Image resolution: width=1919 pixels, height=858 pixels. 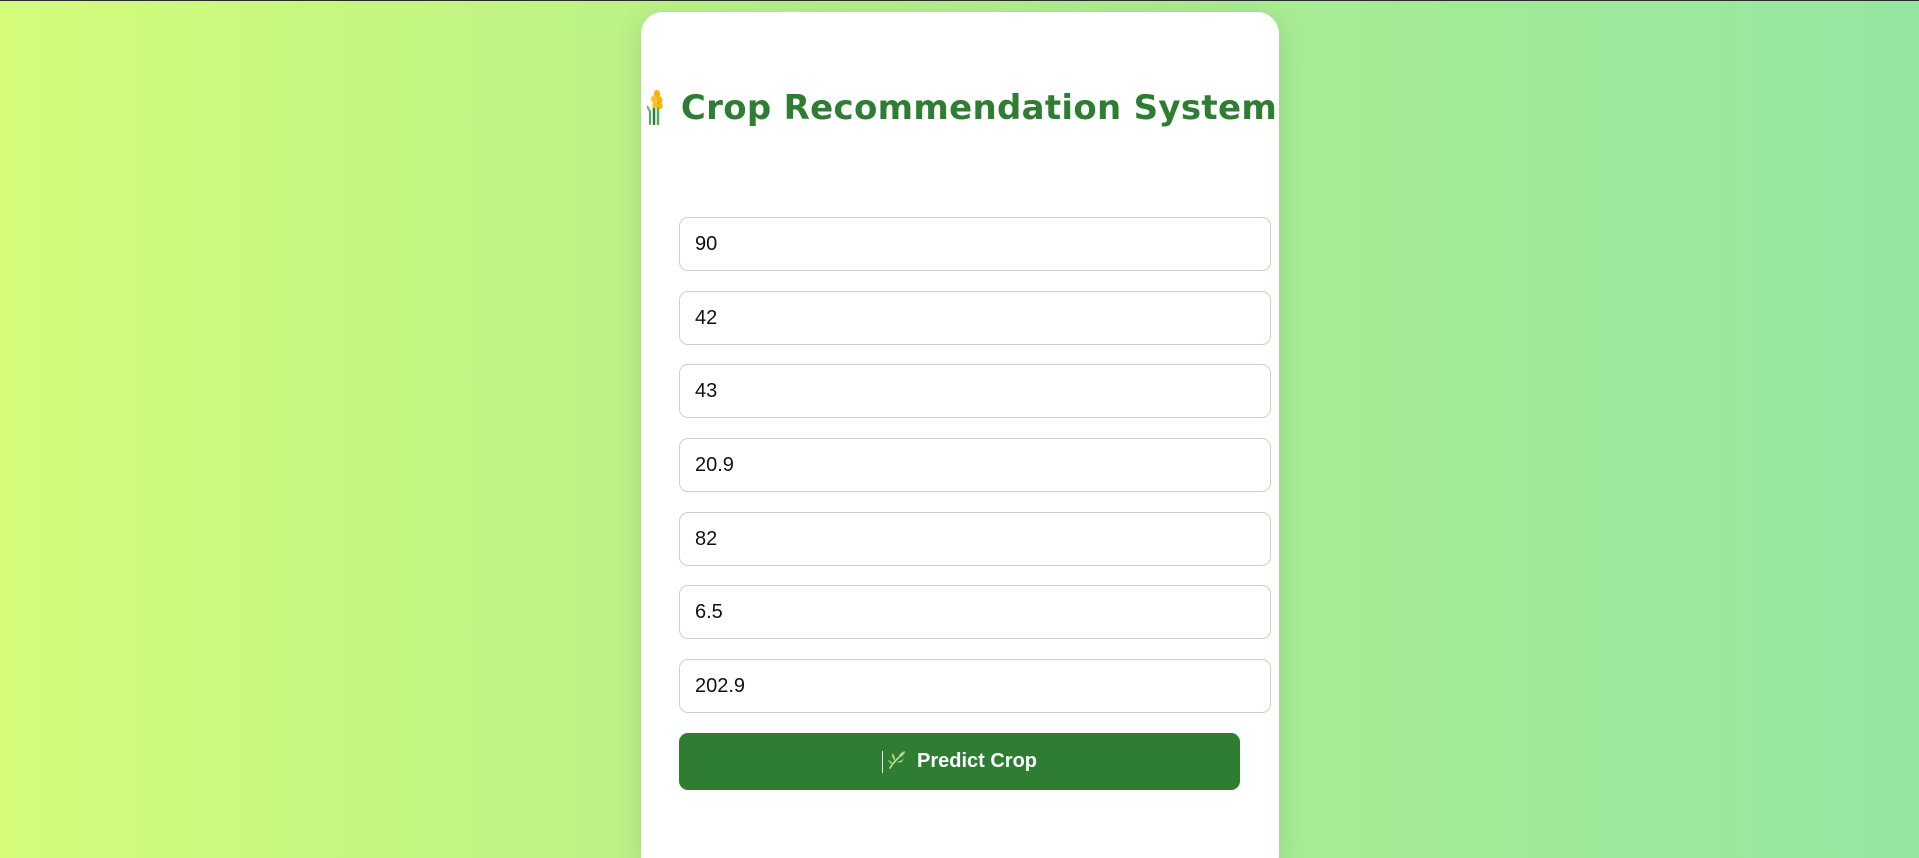 I want to click on predict-crop-button: Predict Crop, so click(x=959, y=761).